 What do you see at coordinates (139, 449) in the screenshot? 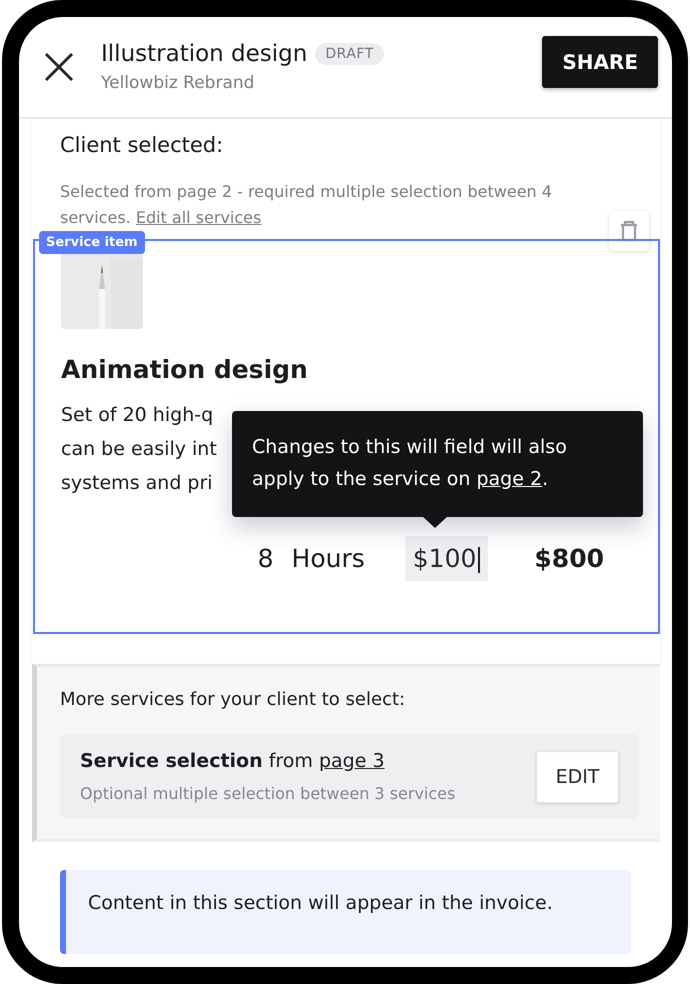
I see `description-line: can be easily int` at bounding box center [139, 449].